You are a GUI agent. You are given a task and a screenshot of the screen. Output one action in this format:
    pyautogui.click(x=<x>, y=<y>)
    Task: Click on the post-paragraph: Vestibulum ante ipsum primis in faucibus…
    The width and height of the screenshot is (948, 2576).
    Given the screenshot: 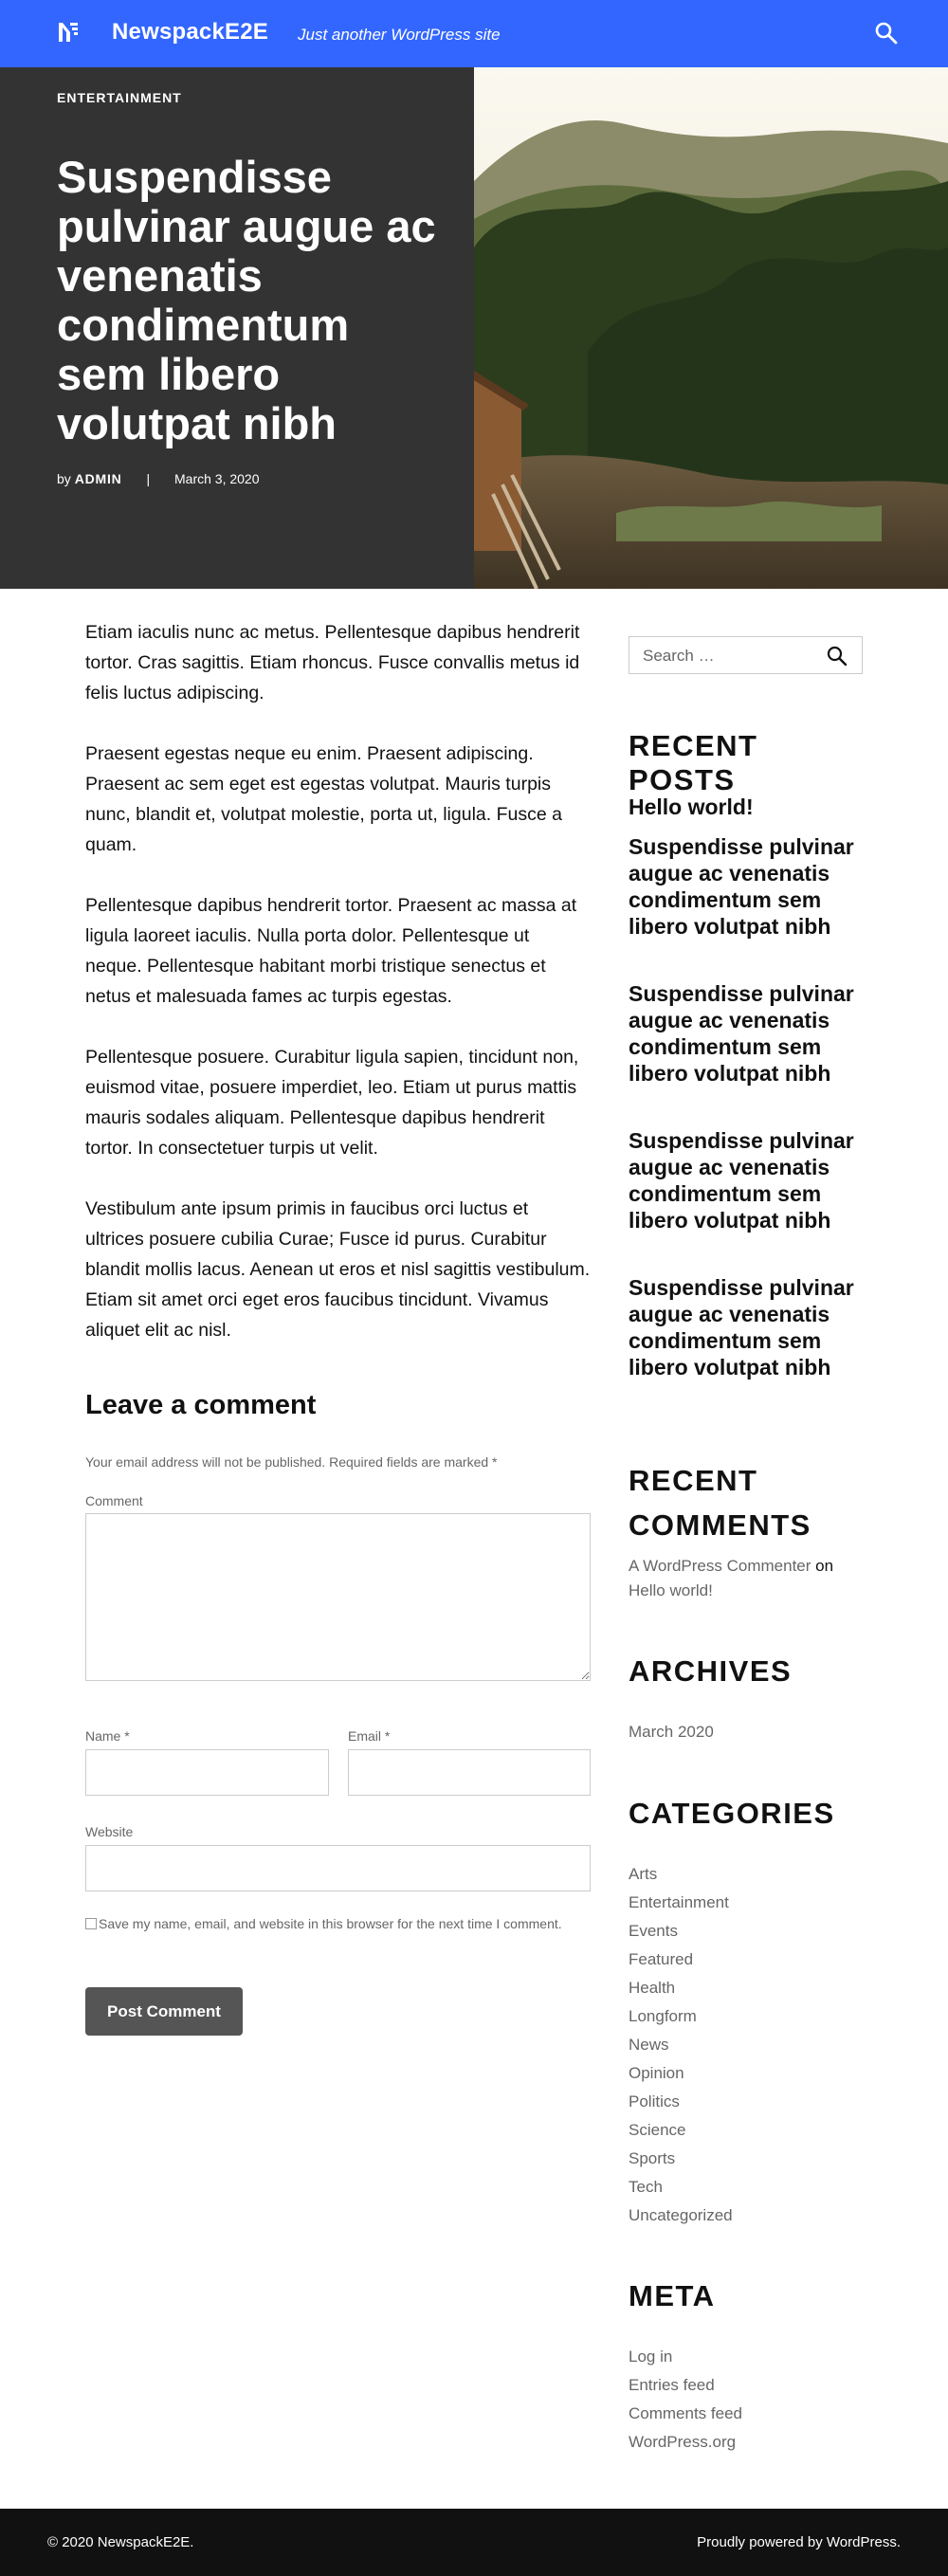 What is the action you would take?
    pyautogui.click(x=338, y=1269)
    